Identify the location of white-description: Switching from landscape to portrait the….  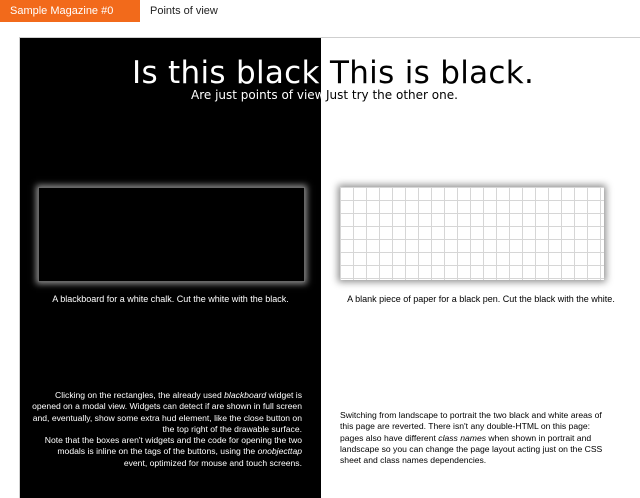
(475, 438).